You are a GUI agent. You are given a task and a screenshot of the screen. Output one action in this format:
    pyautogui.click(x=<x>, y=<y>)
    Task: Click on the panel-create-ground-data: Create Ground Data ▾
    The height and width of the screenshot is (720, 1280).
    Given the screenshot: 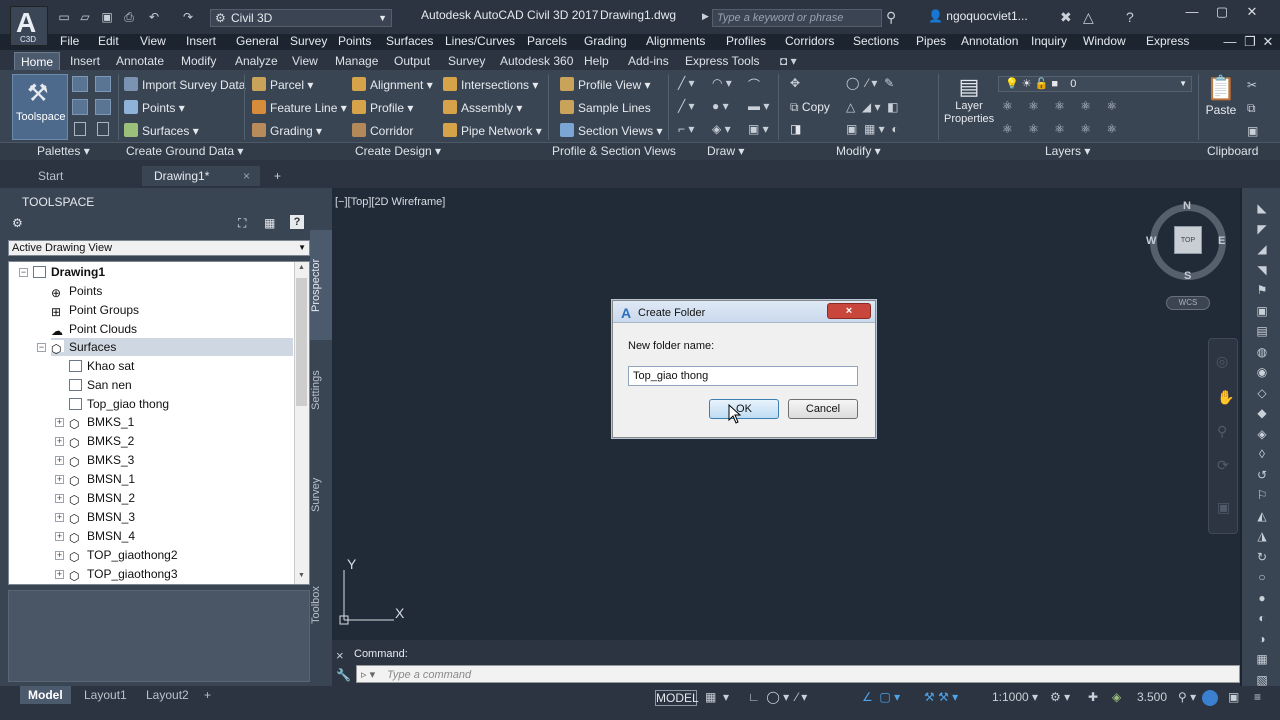 What is the action you would take?
    pyautogui.click(x=184, y=151)
    